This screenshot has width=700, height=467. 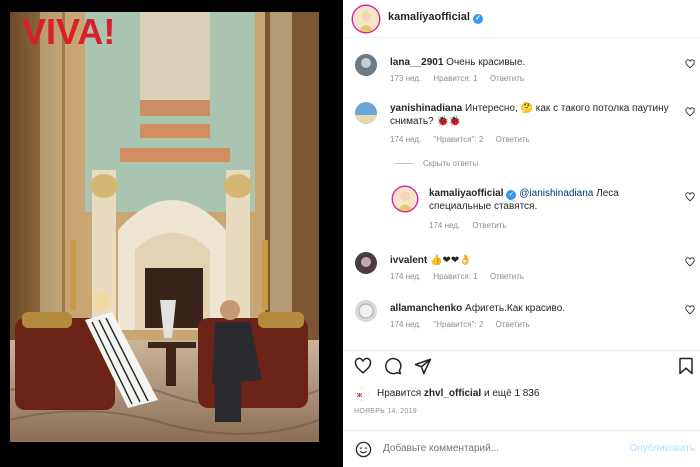 I want to click on likes-count: и ещё 1 836, so click(x=512, y=393).